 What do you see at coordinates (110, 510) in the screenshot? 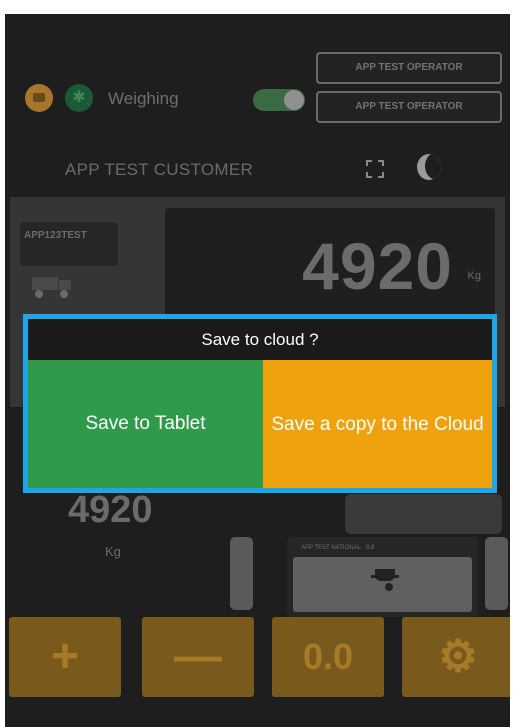
I see `sub-weight-value: 4920` at bounding box center [110, 510].